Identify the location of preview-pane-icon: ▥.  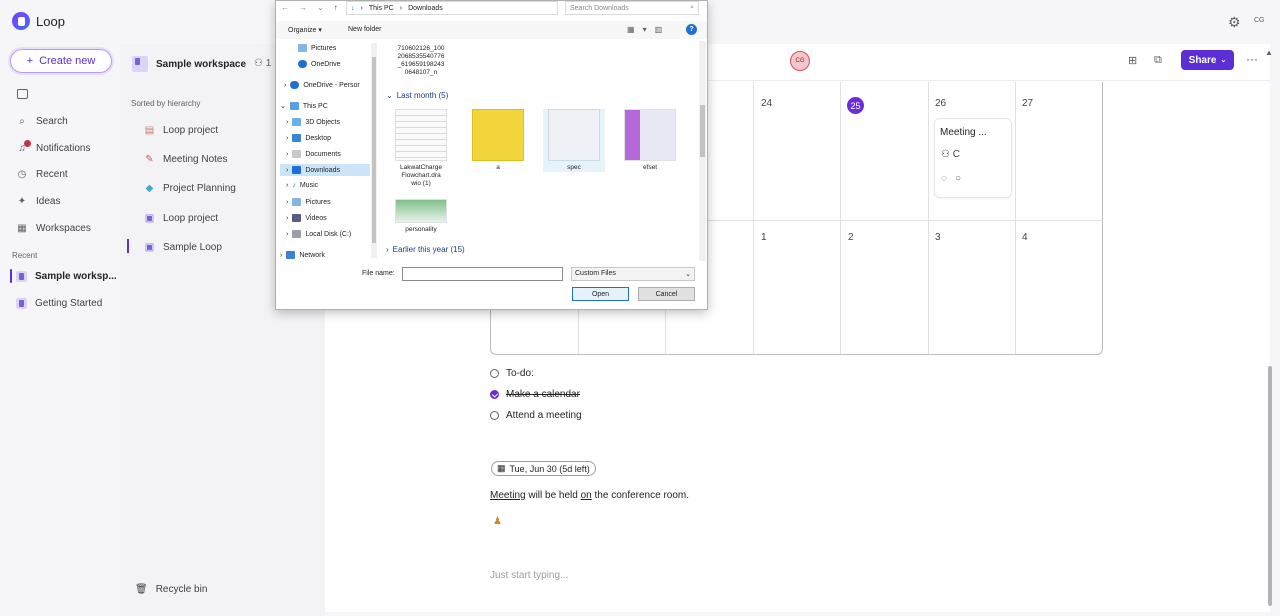
(659, 29).